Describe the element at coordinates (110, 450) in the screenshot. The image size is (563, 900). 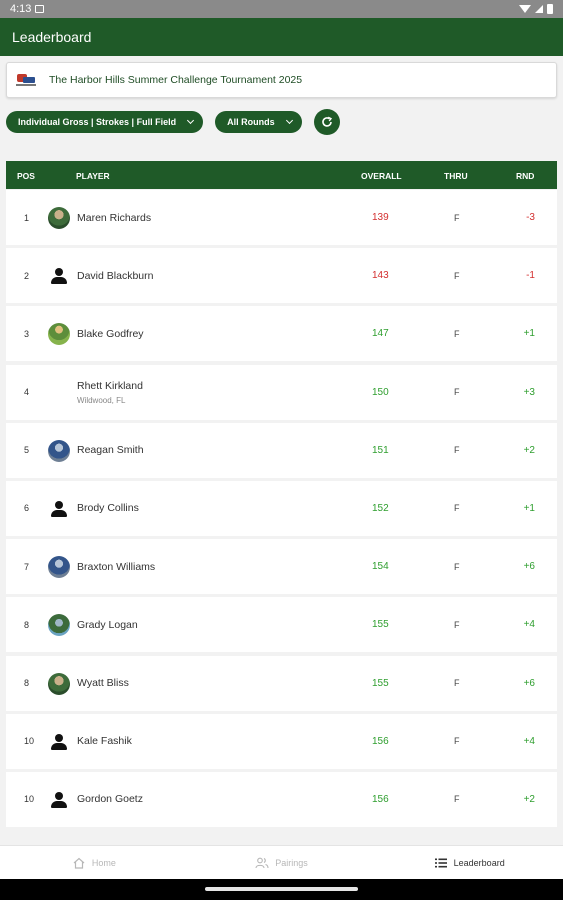
I see `row-player: Reagan Smith` at that location.